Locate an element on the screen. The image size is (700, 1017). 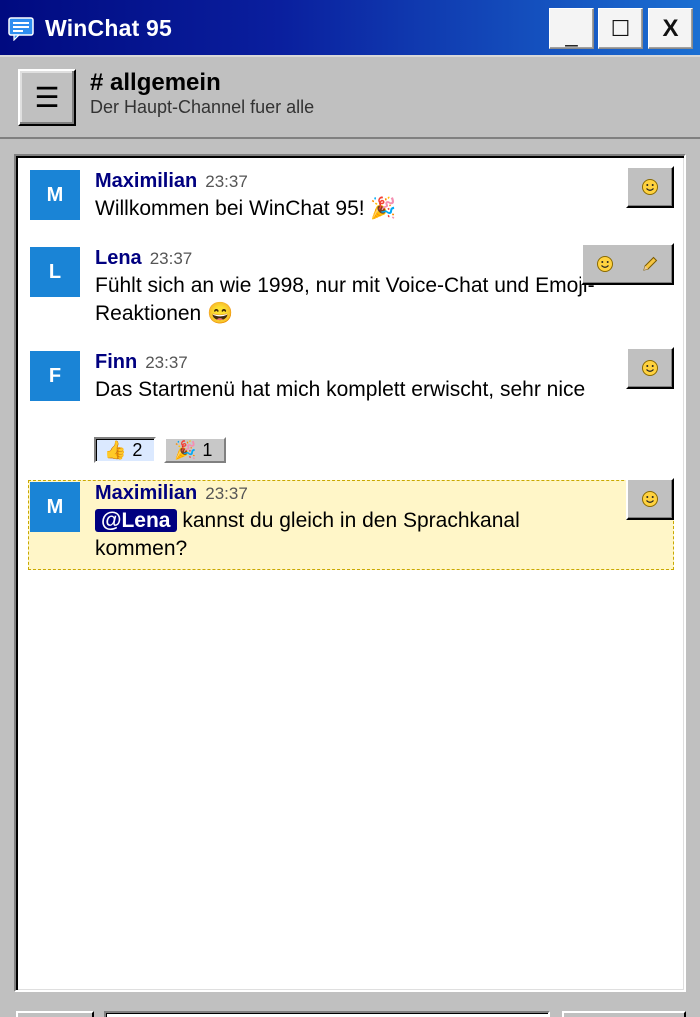
party-popper-icon: 🎉 is located at coordinates (185, 449).